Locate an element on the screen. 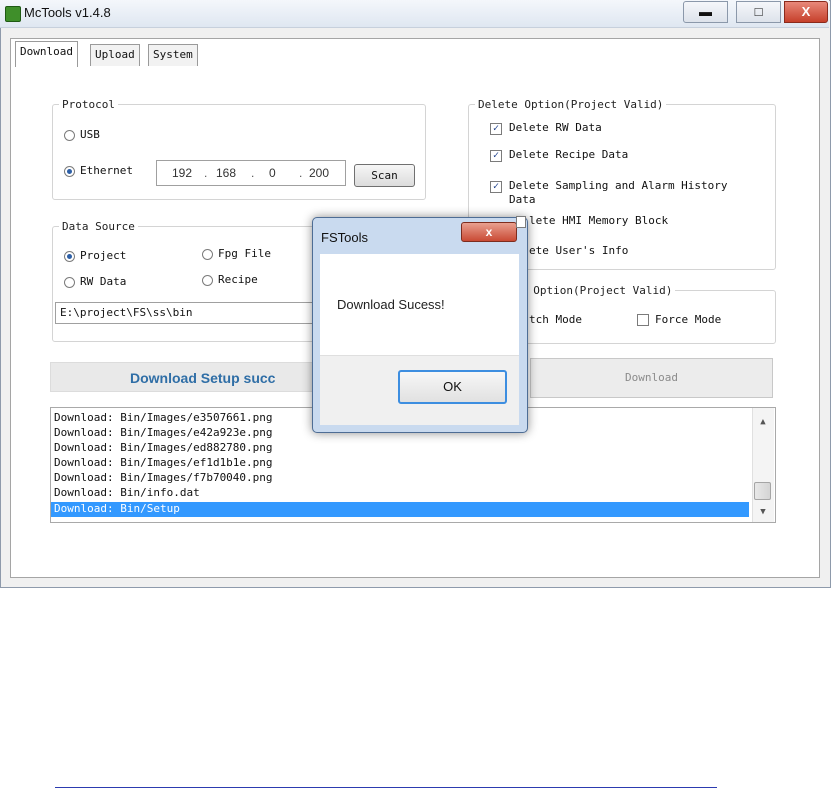  tab-system: System is located at coordinates (173, 55).